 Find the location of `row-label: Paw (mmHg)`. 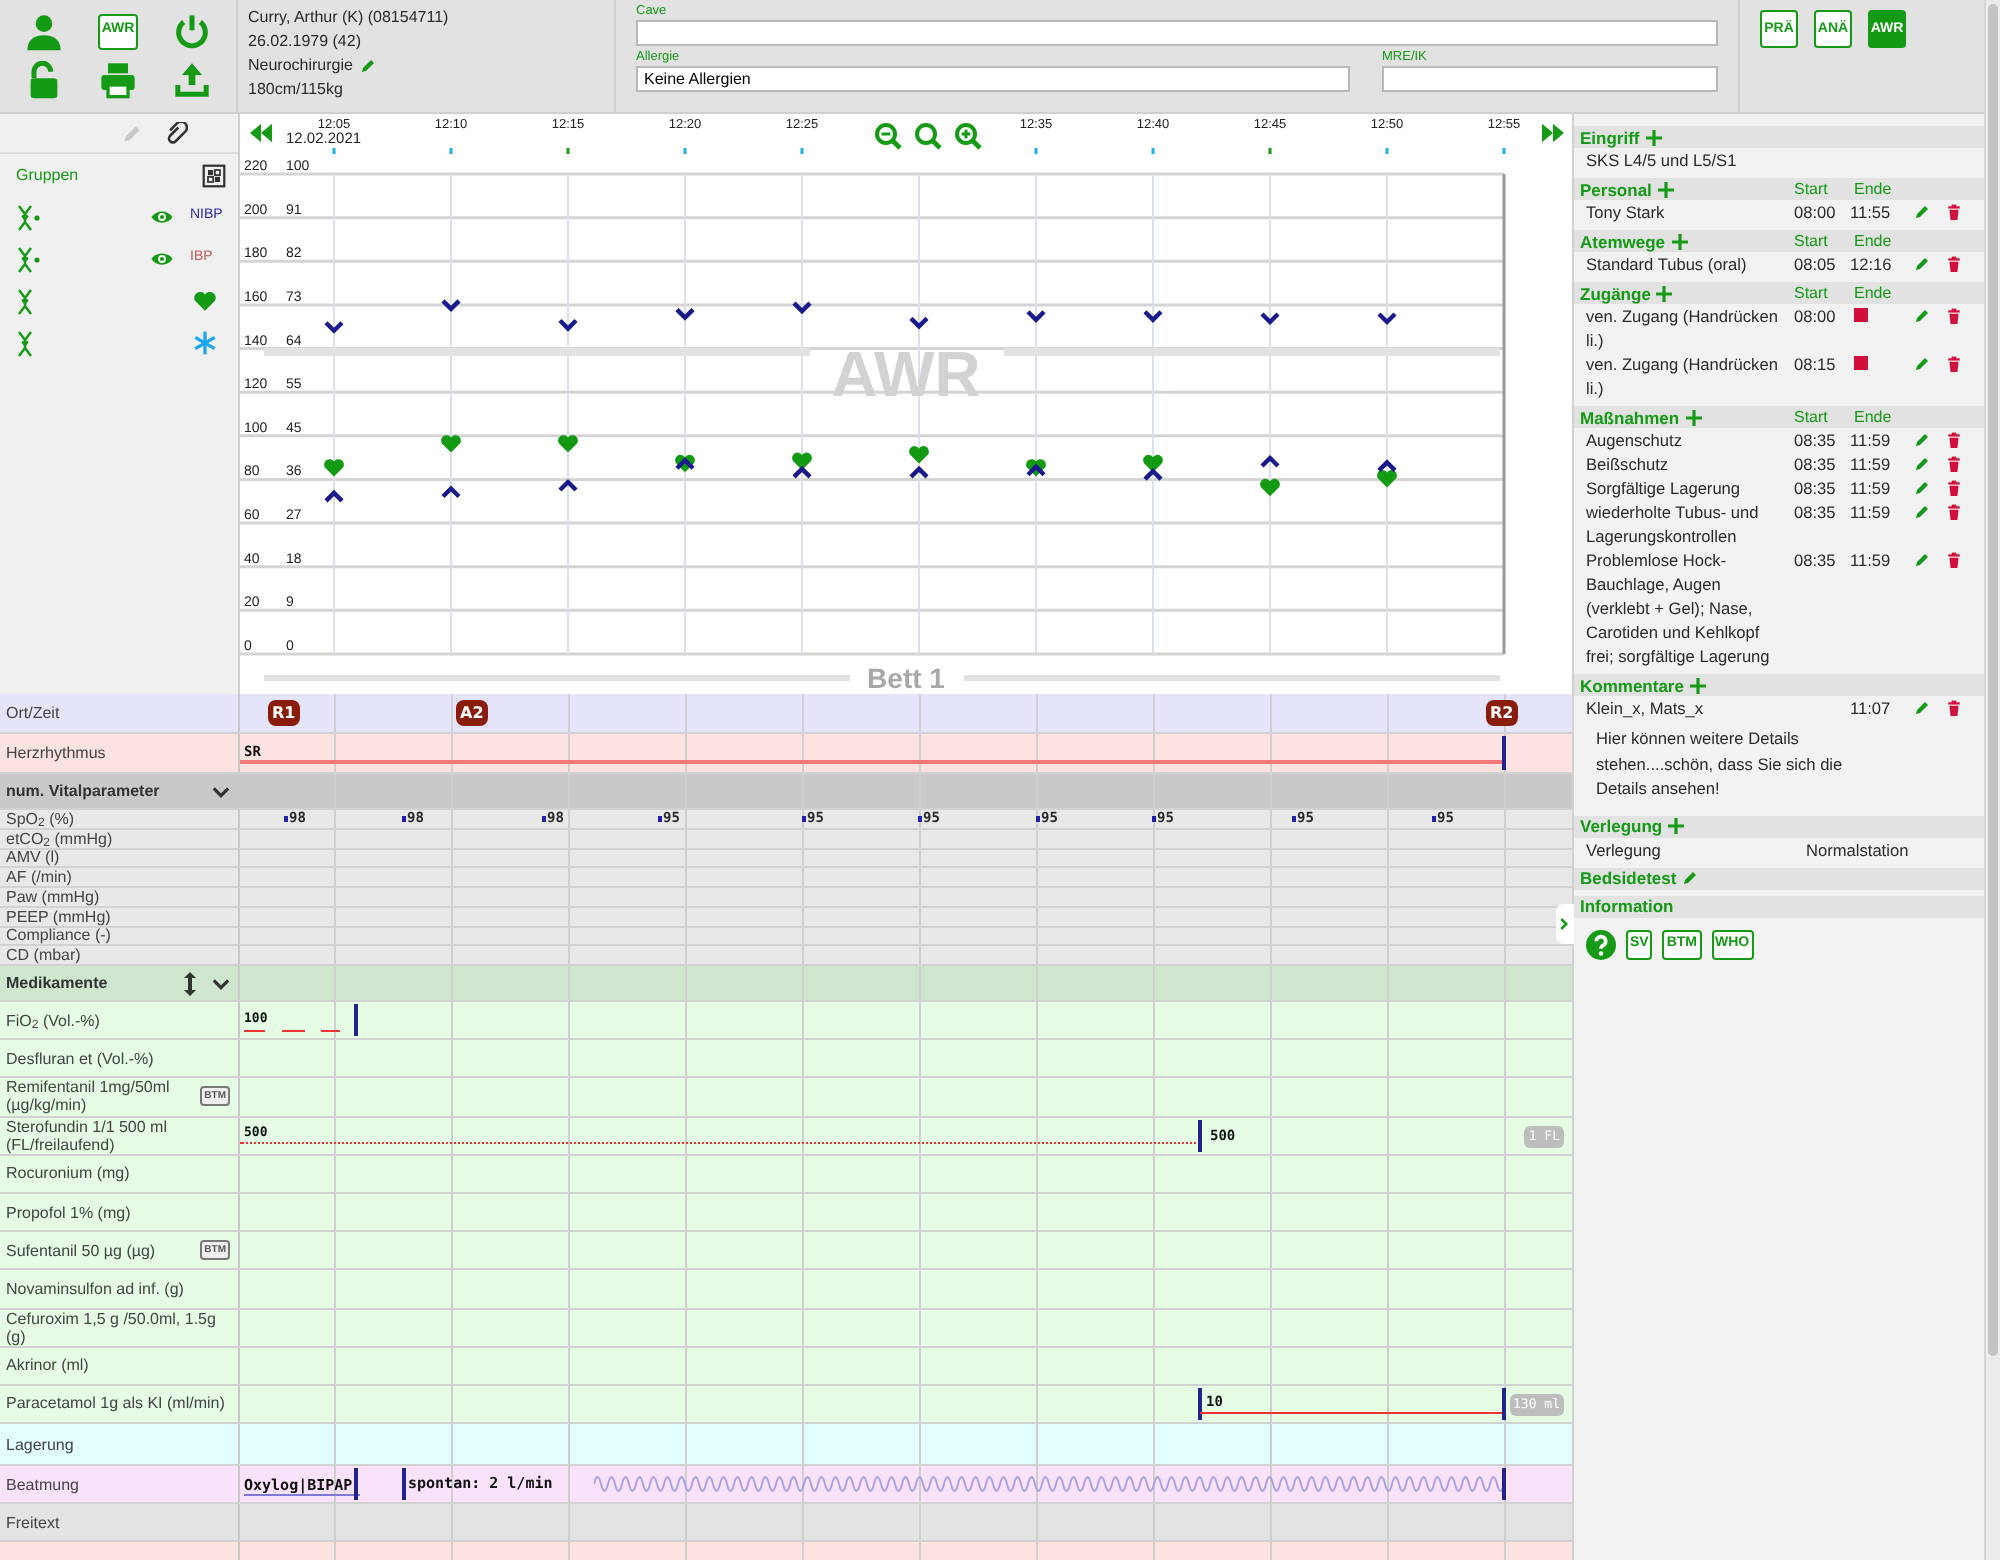

row-label: Paw (mmHg) is located at coordinates (53, 897).